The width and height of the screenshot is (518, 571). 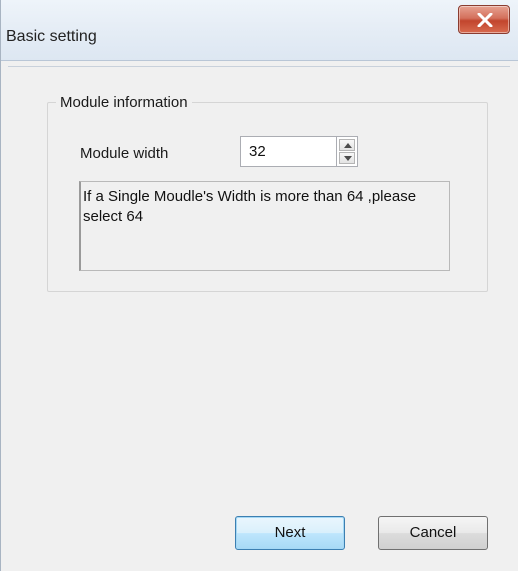 What do you see at coordinates (124, 153) in the screenshot?
I see `module-width-label: Module width` at bounding box center [124, 153].